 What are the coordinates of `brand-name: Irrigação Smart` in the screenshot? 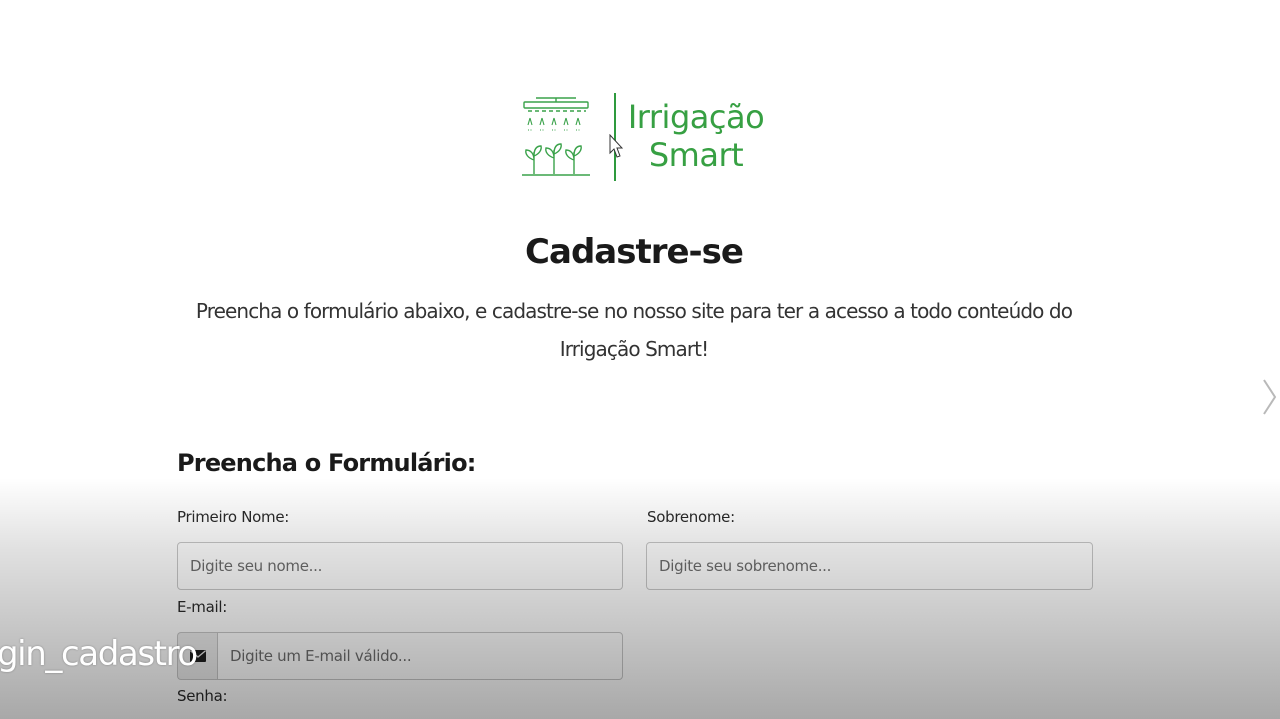 It's located at (696, 136).